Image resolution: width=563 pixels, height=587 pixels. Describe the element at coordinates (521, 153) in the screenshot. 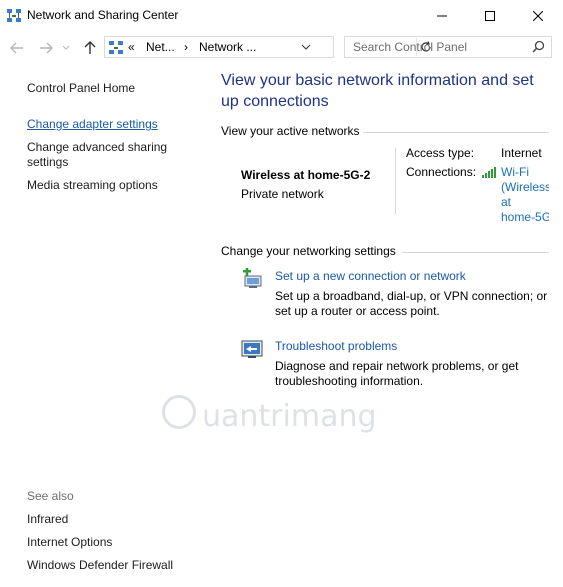

I see `access-type-value: Internet` at that location.